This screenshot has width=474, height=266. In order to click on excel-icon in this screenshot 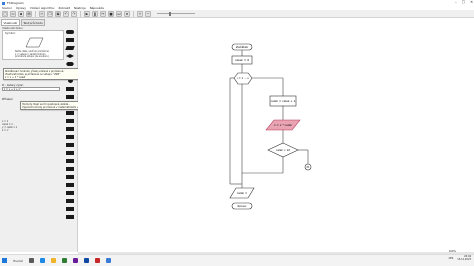, I will do `click(64, 260)`.